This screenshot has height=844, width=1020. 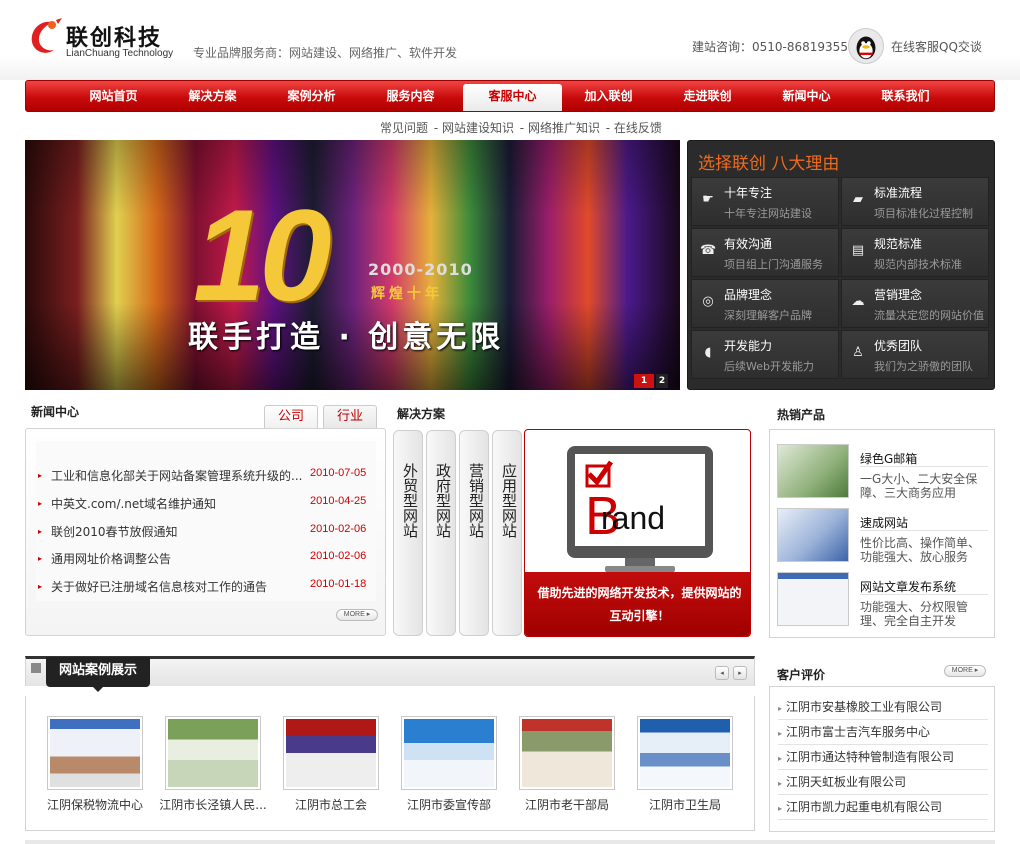 I want to click on review-company: 江阴市安基橡胶工业有限公司, so click(x=864, y=707).